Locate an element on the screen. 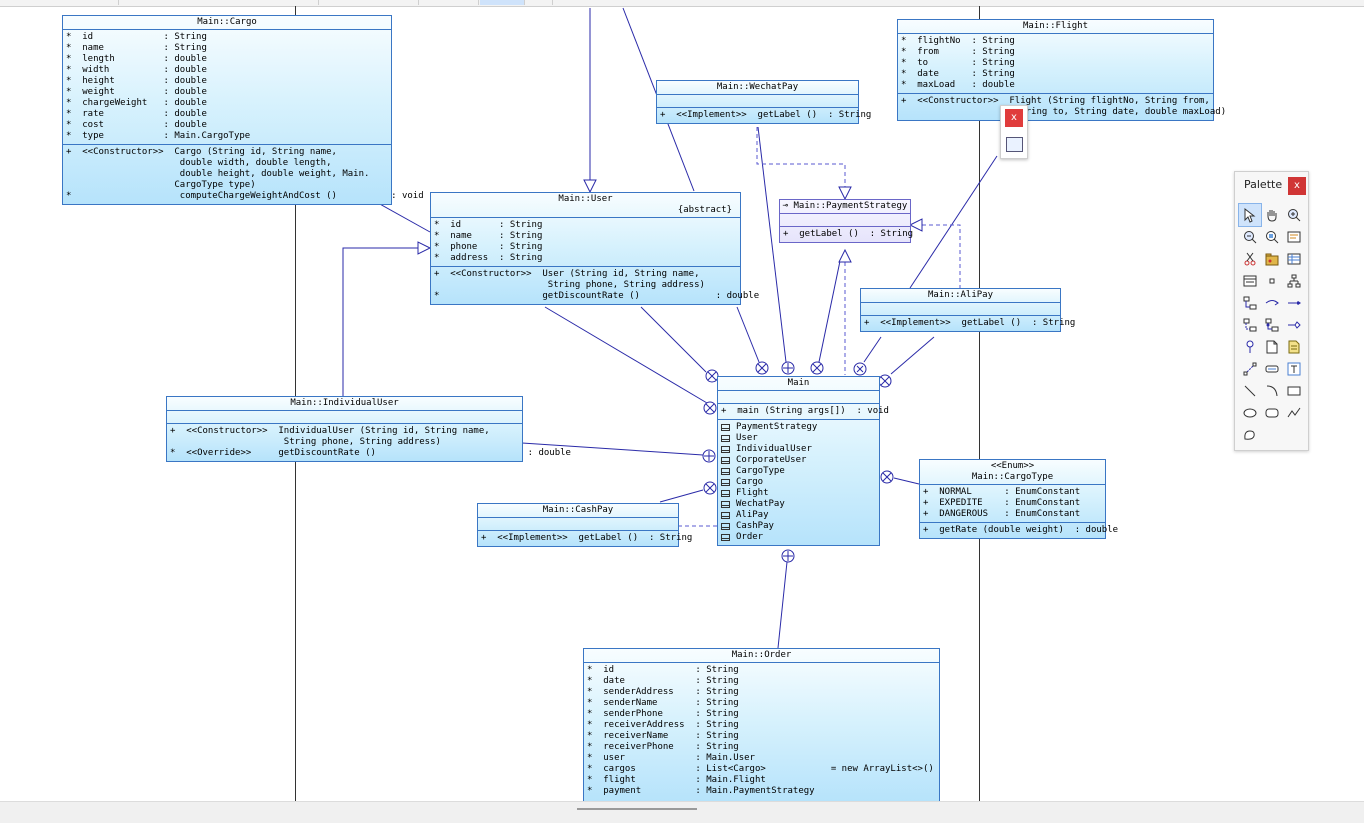  select-arrow-icon is located at coordinates (1250, 215).